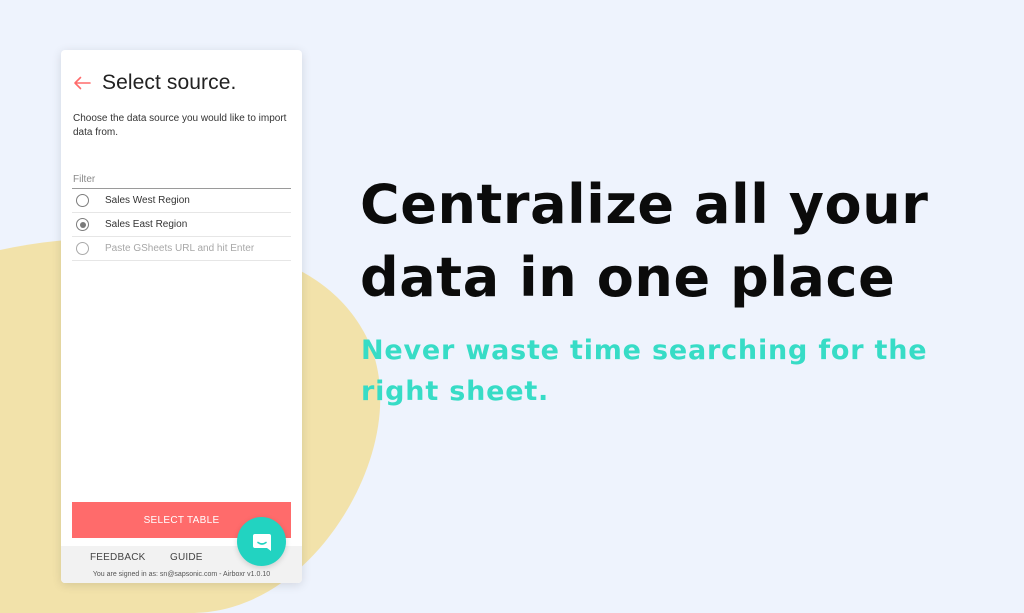 The height and width of the screenshot is (613, 1024). I want to click on chat-button, so click(261, 541).